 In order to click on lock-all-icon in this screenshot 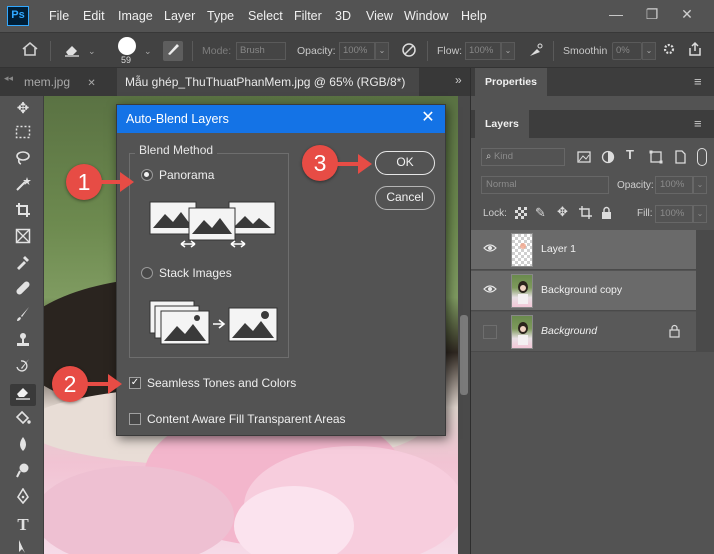, I will do `click(606, 212)`.